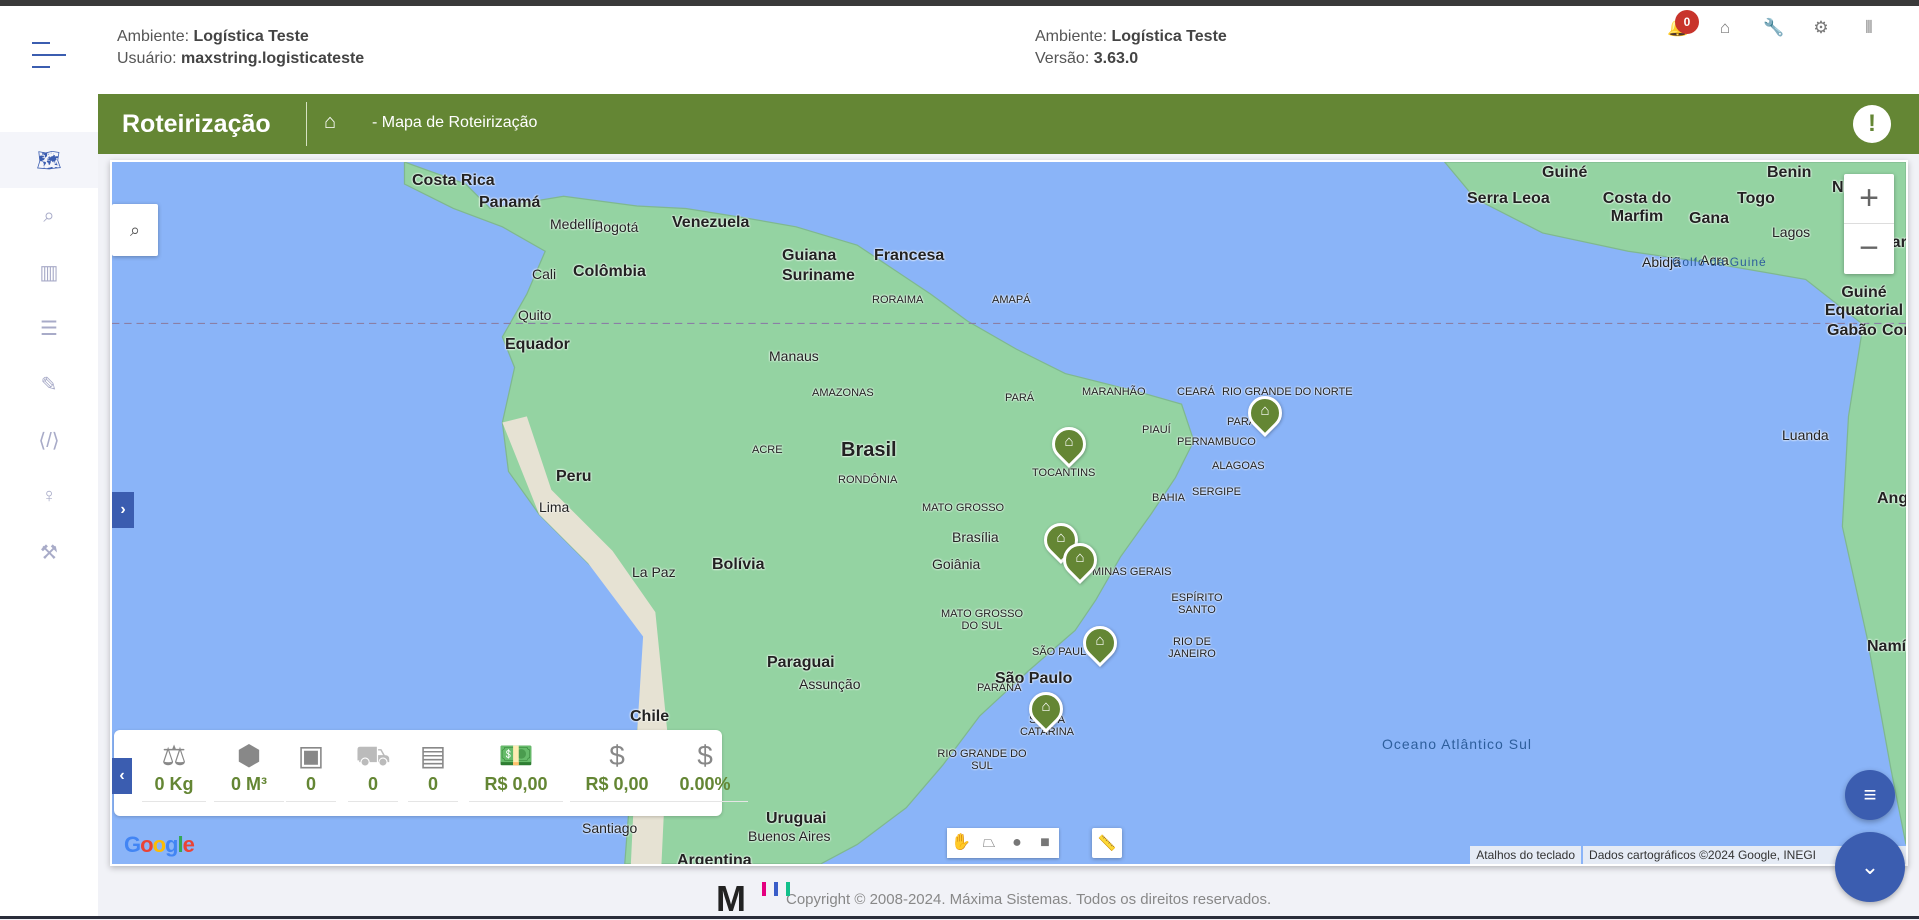 The height and width of the screenshot is (920, 1919). Describe the element at coordinates (617, 755) in the screenshot. I see `dollar-coin-icon: $` at that location.